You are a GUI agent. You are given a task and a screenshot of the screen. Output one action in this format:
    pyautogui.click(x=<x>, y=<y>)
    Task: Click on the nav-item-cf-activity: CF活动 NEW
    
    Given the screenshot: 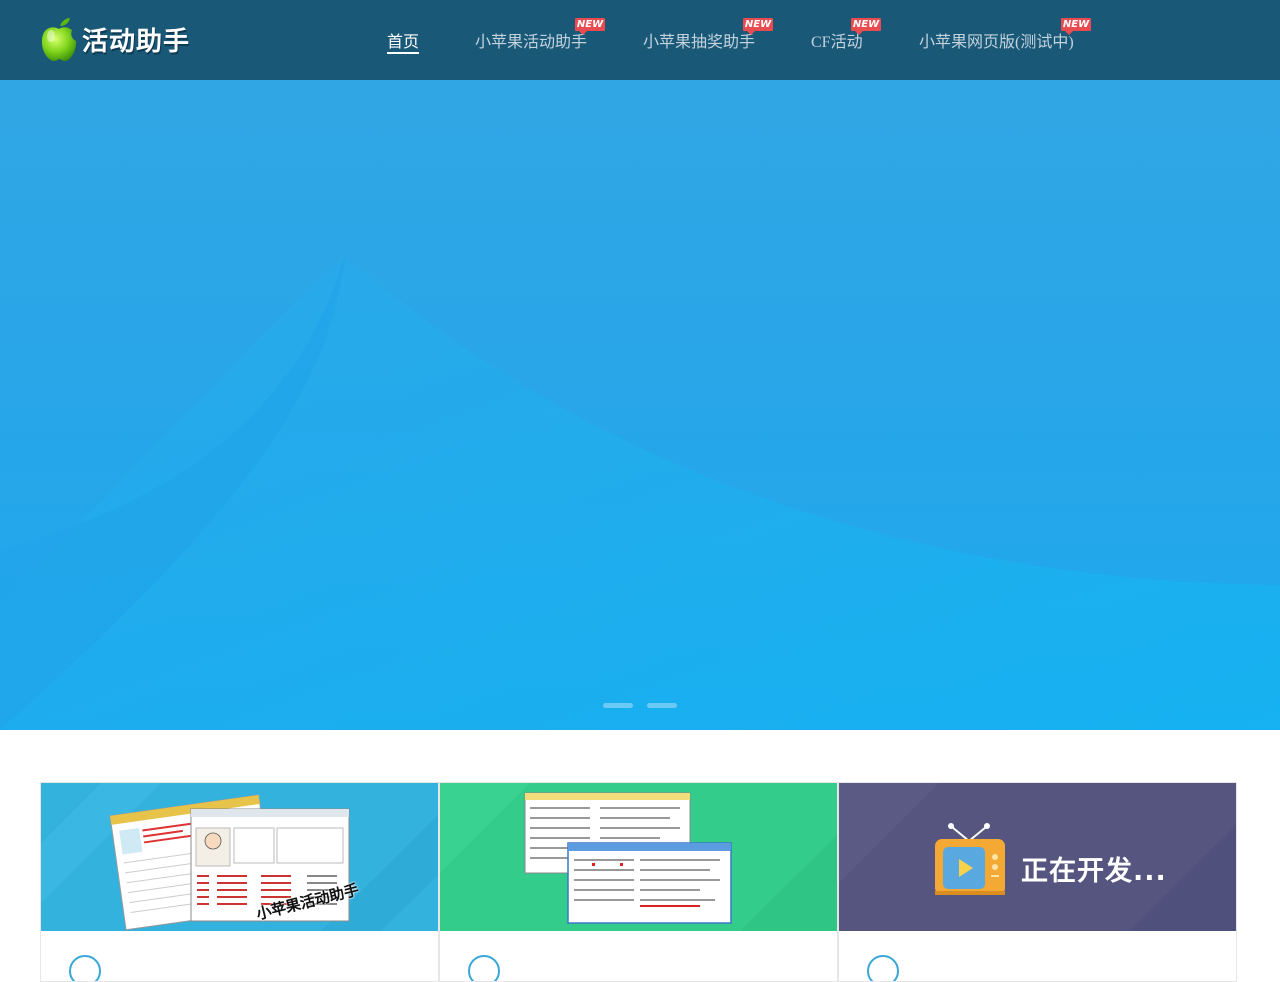 What is the action you would take?
    pyautogui.click(x=846, y=37)
    